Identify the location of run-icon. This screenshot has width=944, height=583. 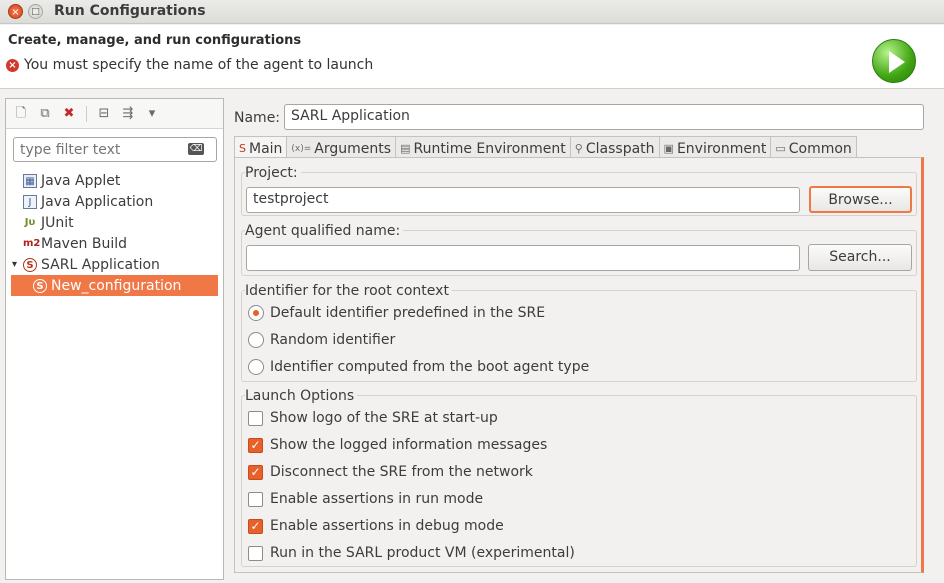
(894, 61).